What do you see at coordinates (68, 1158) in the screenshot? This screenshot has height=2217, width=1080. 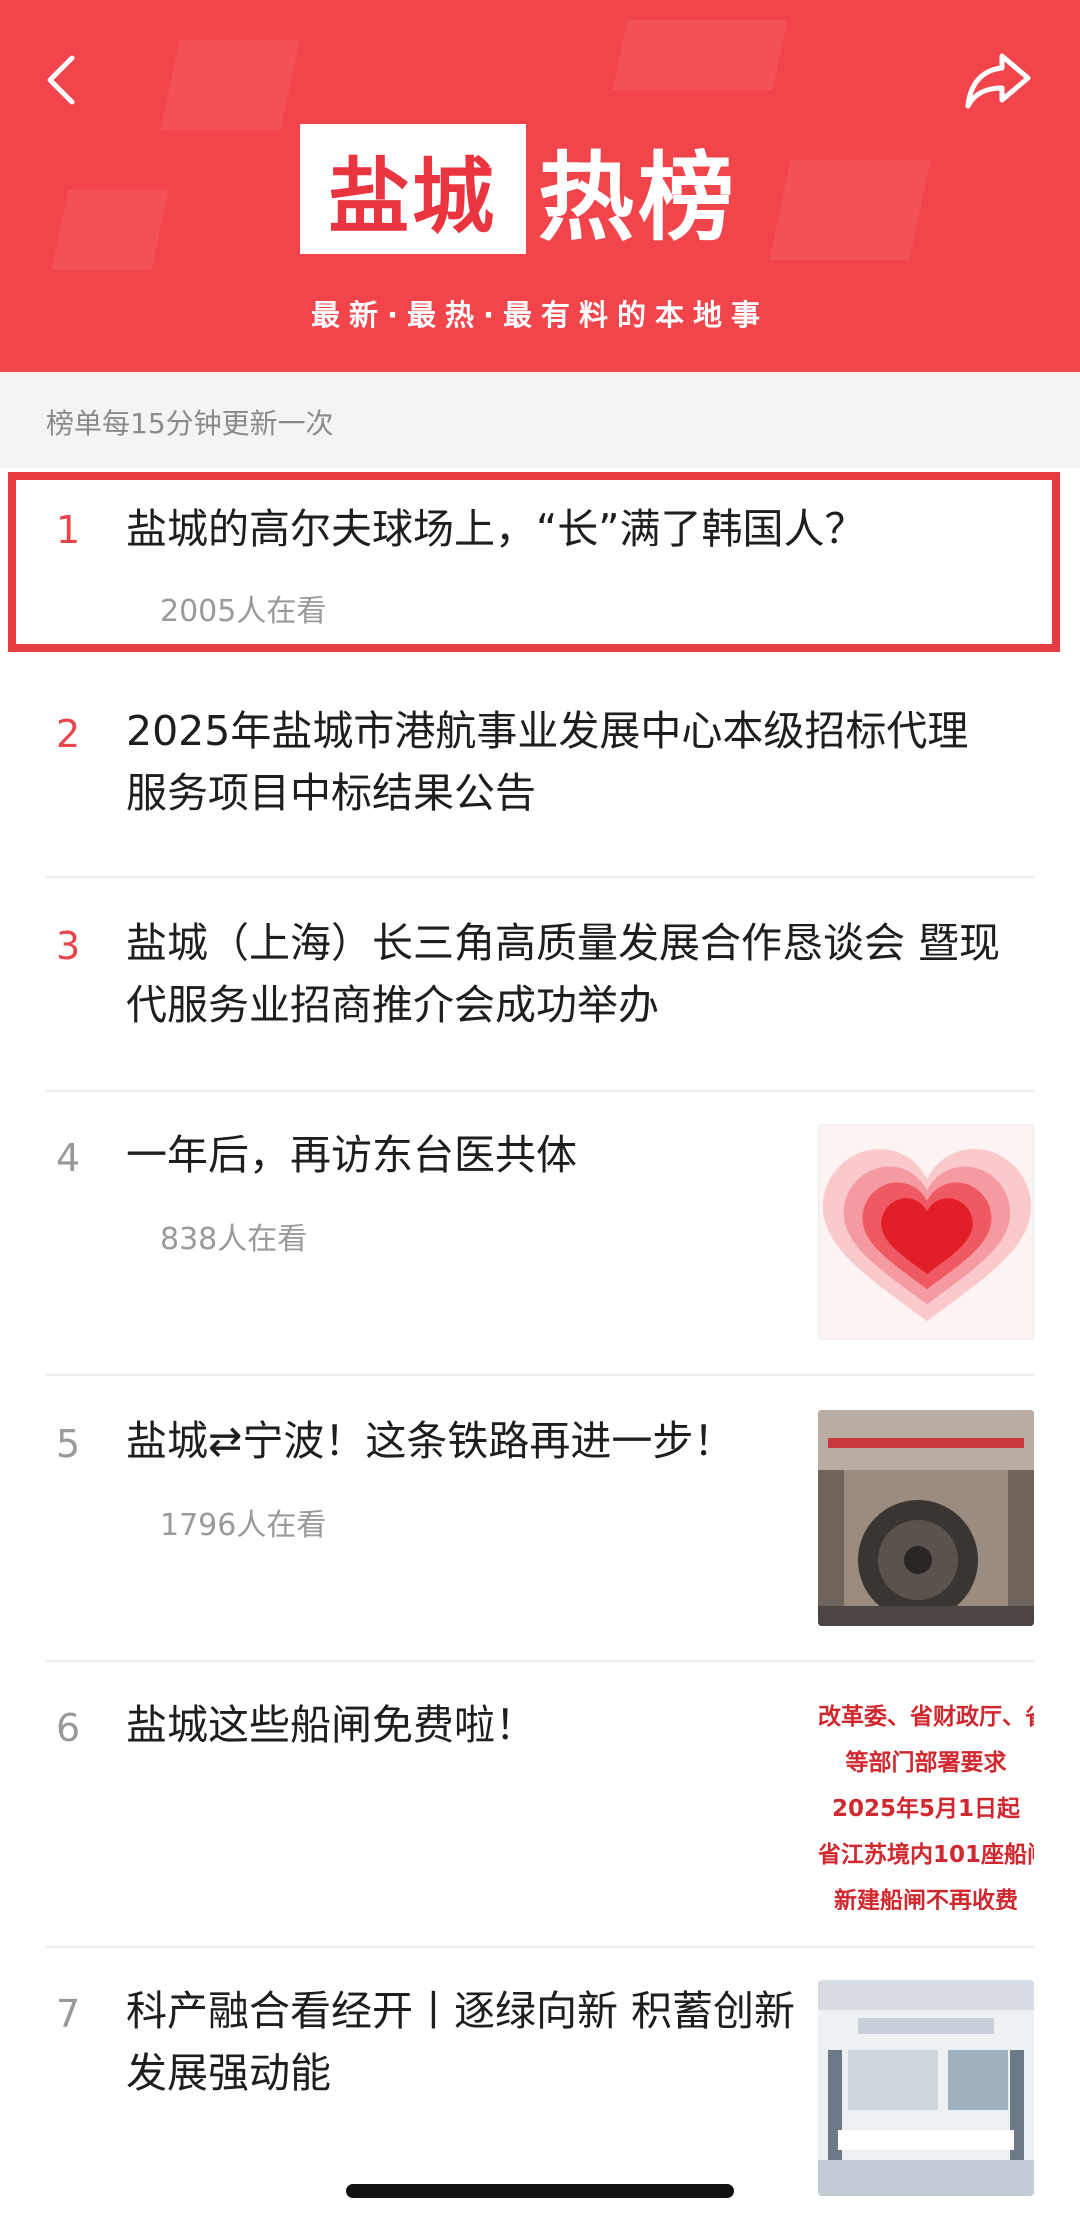 I see `rank-number: 4` at bounding box center [68, 1158].